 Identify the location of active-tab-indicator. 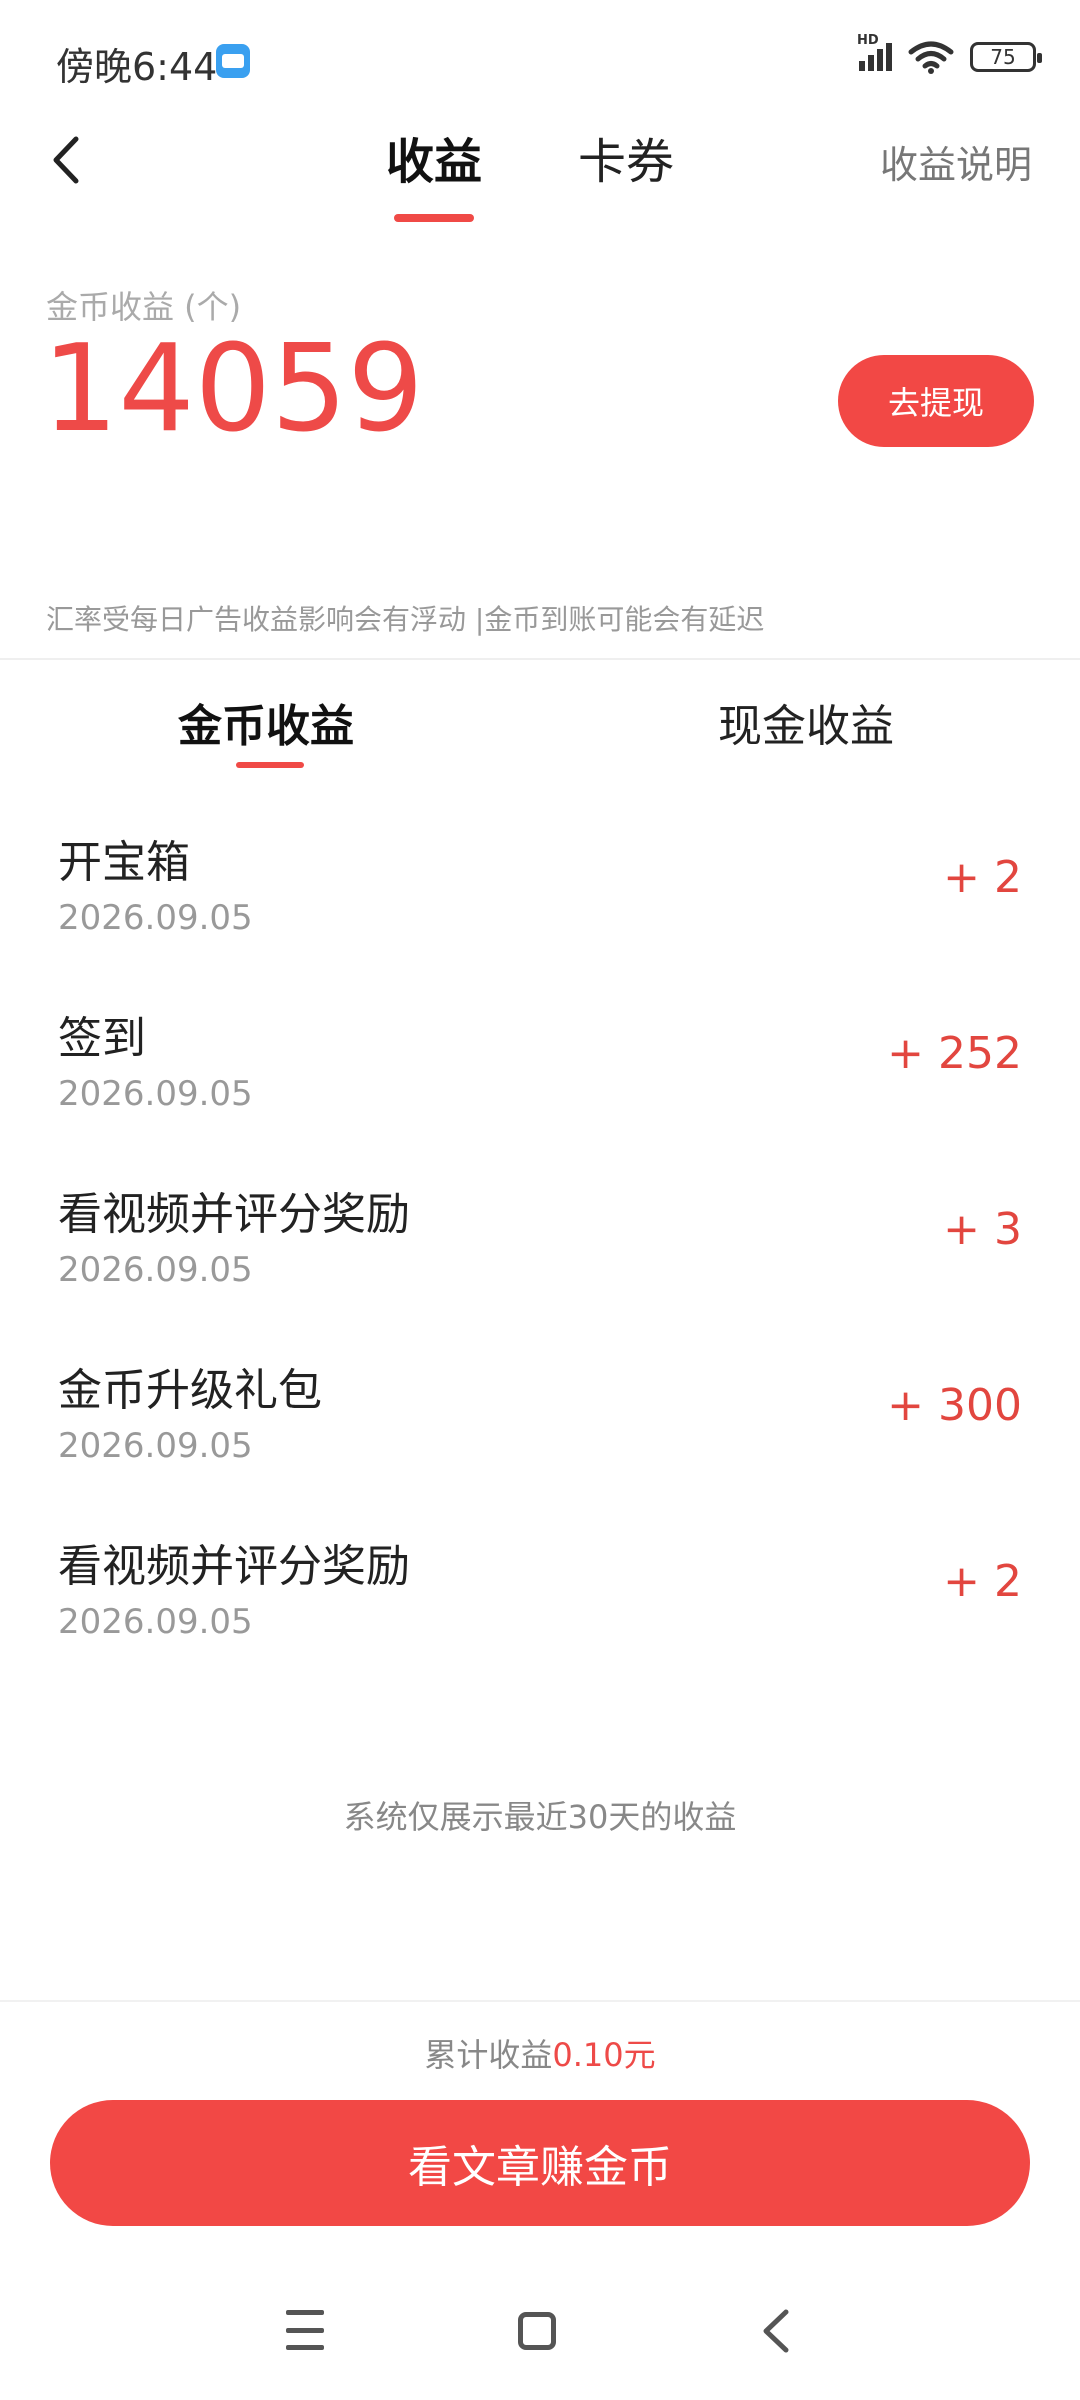
(434, 218).